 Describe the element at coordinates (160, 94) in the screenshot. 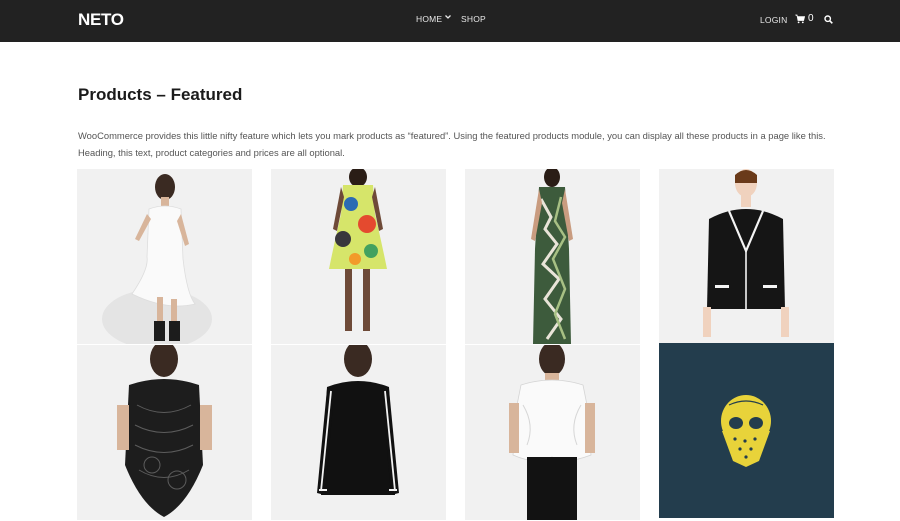

I see `page-title: Products – Featured` at that location.